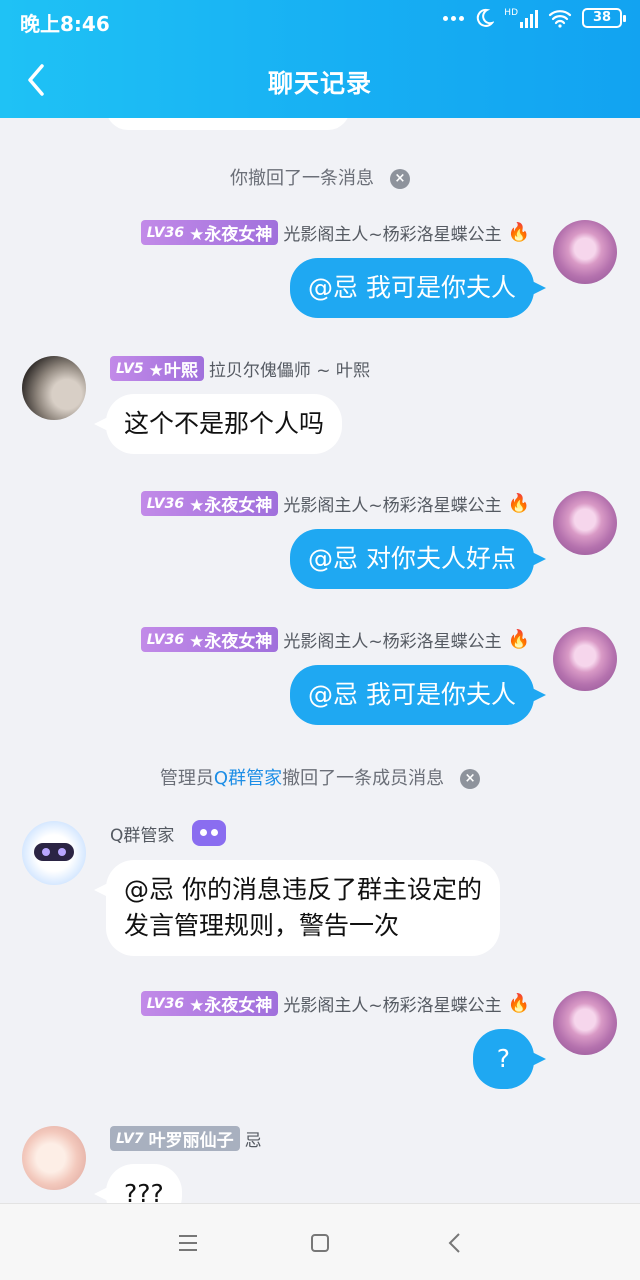 The width and height of the screenshot is (640, 1280). What do you see at coordinates (455, 1243) in the screenshot?
I see `back-icon` at bounding box center [455, 1243].